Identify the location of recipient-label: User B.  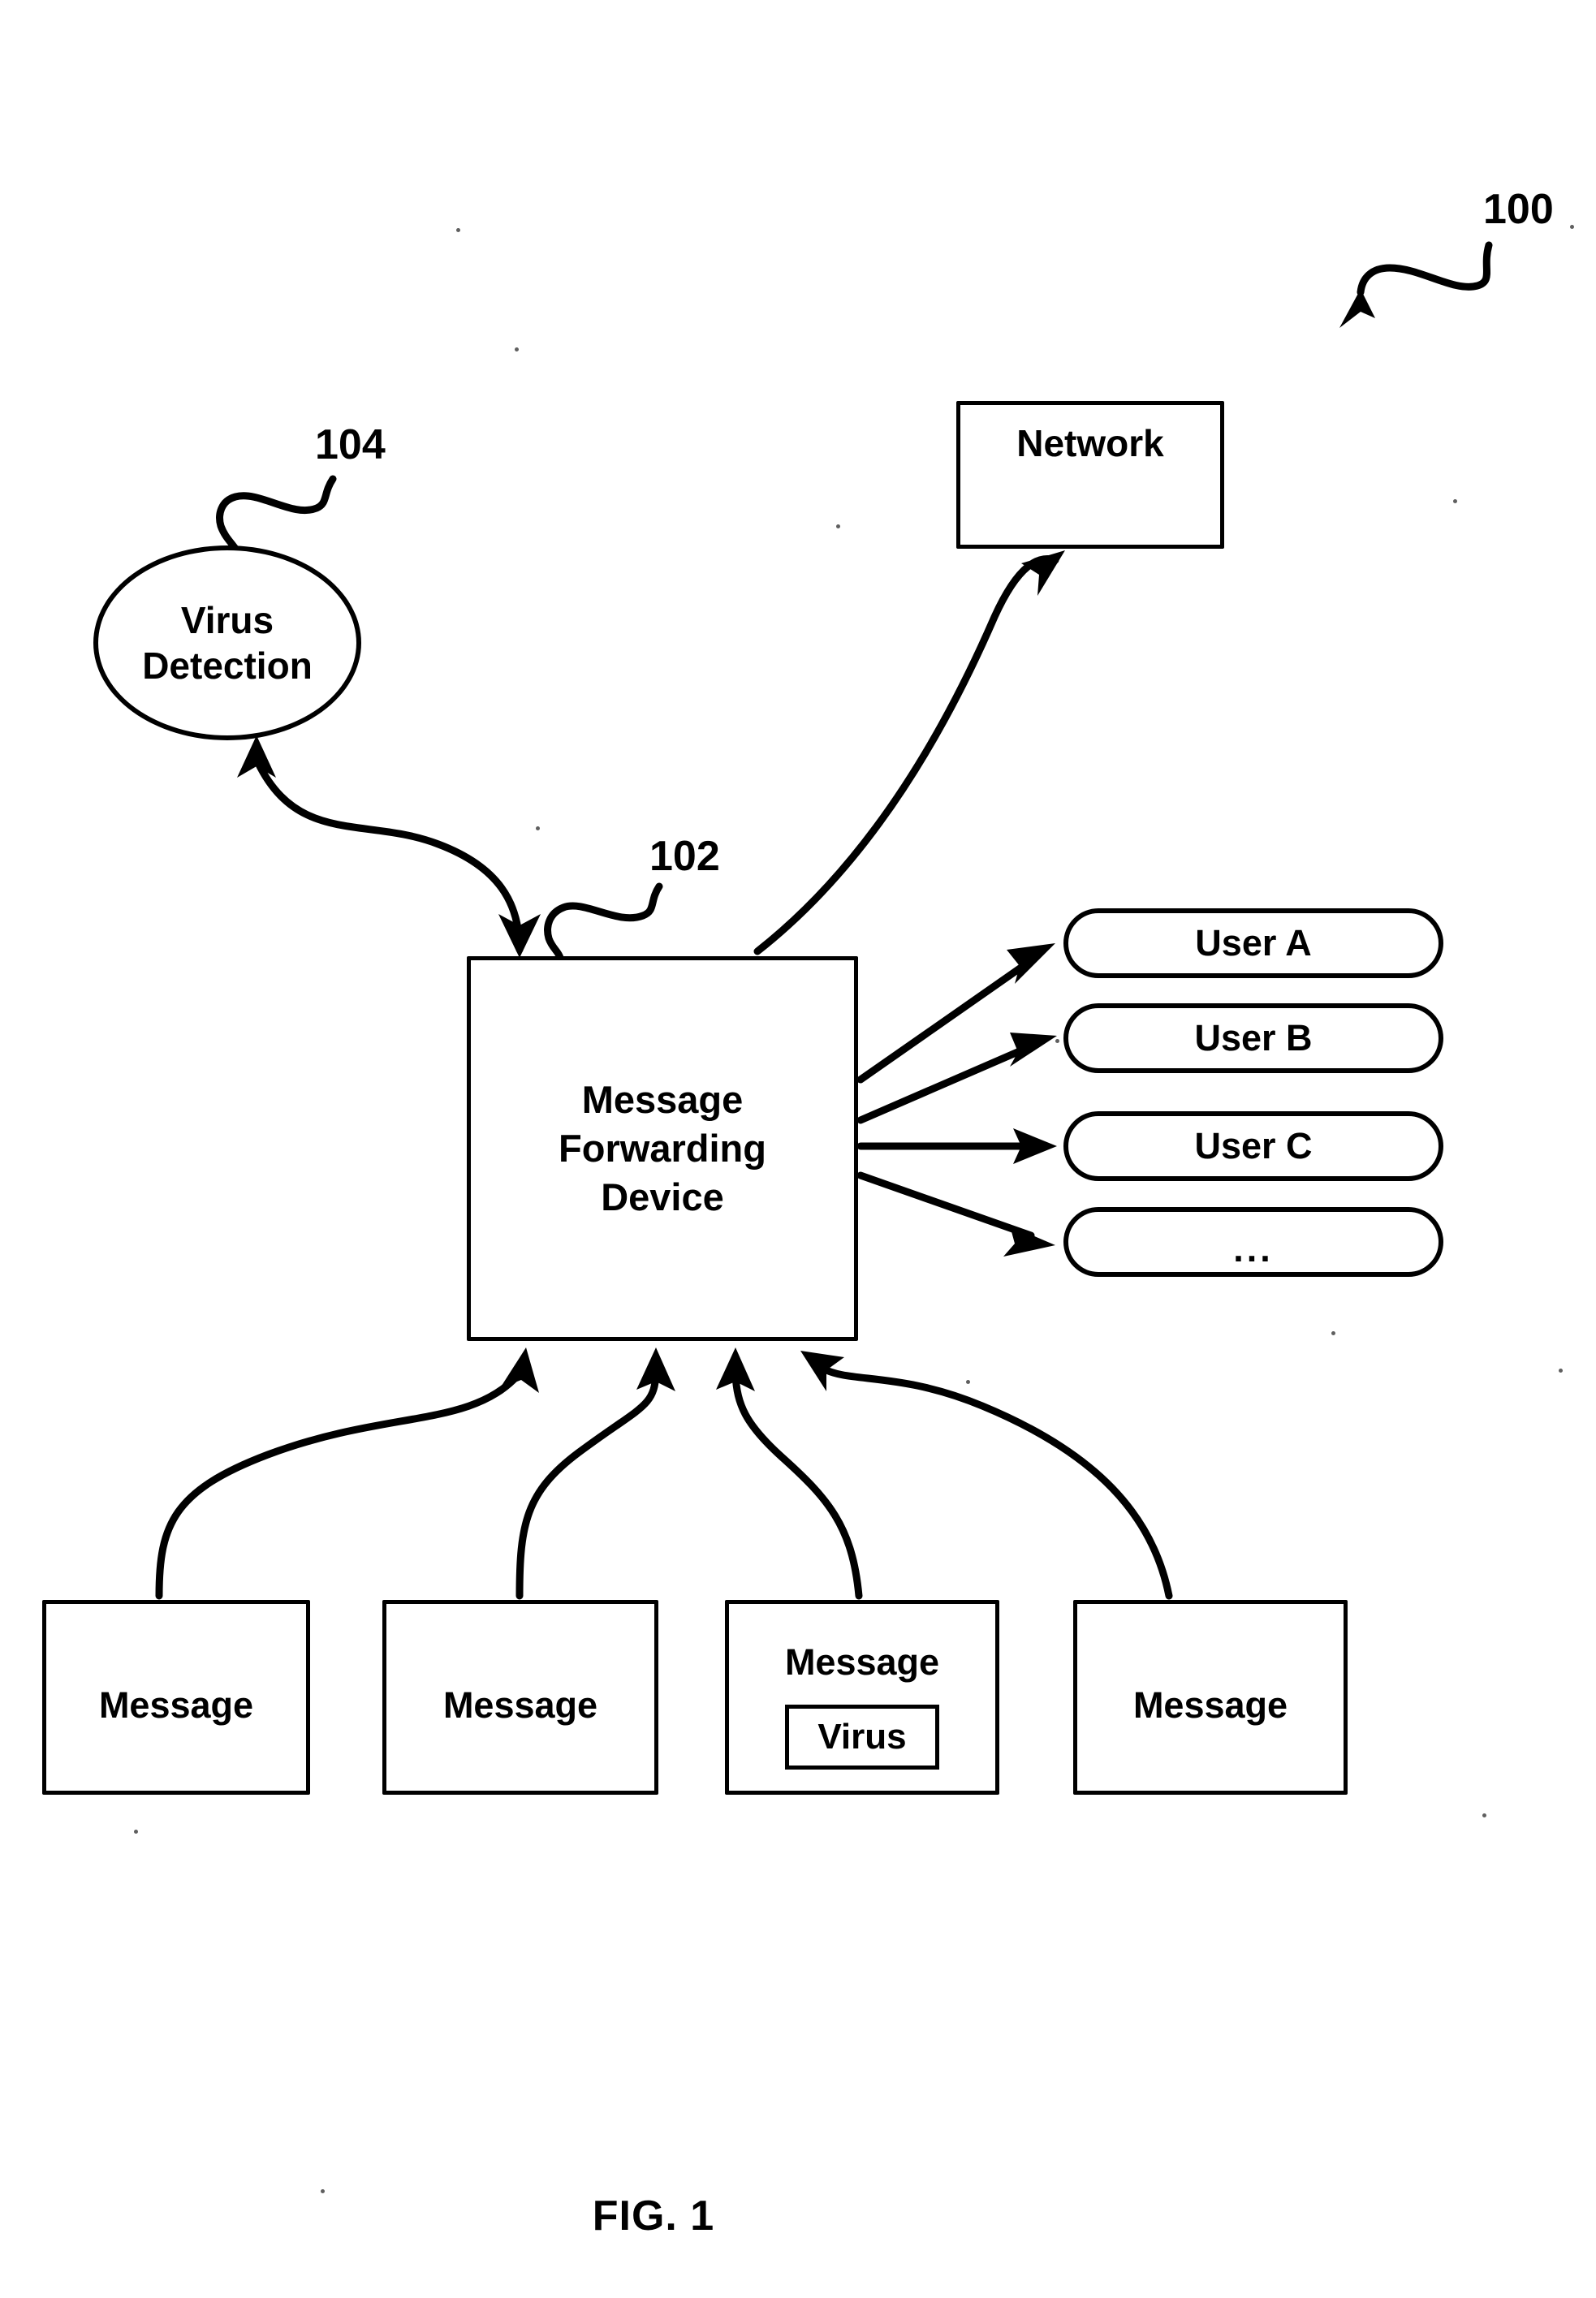
(1253, 1037).